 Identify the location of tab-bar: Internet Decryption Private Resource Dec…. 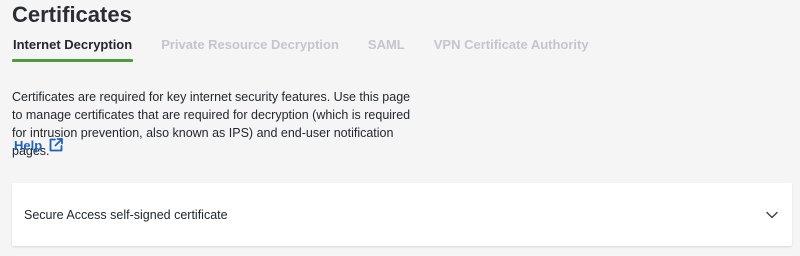
(314, 47).